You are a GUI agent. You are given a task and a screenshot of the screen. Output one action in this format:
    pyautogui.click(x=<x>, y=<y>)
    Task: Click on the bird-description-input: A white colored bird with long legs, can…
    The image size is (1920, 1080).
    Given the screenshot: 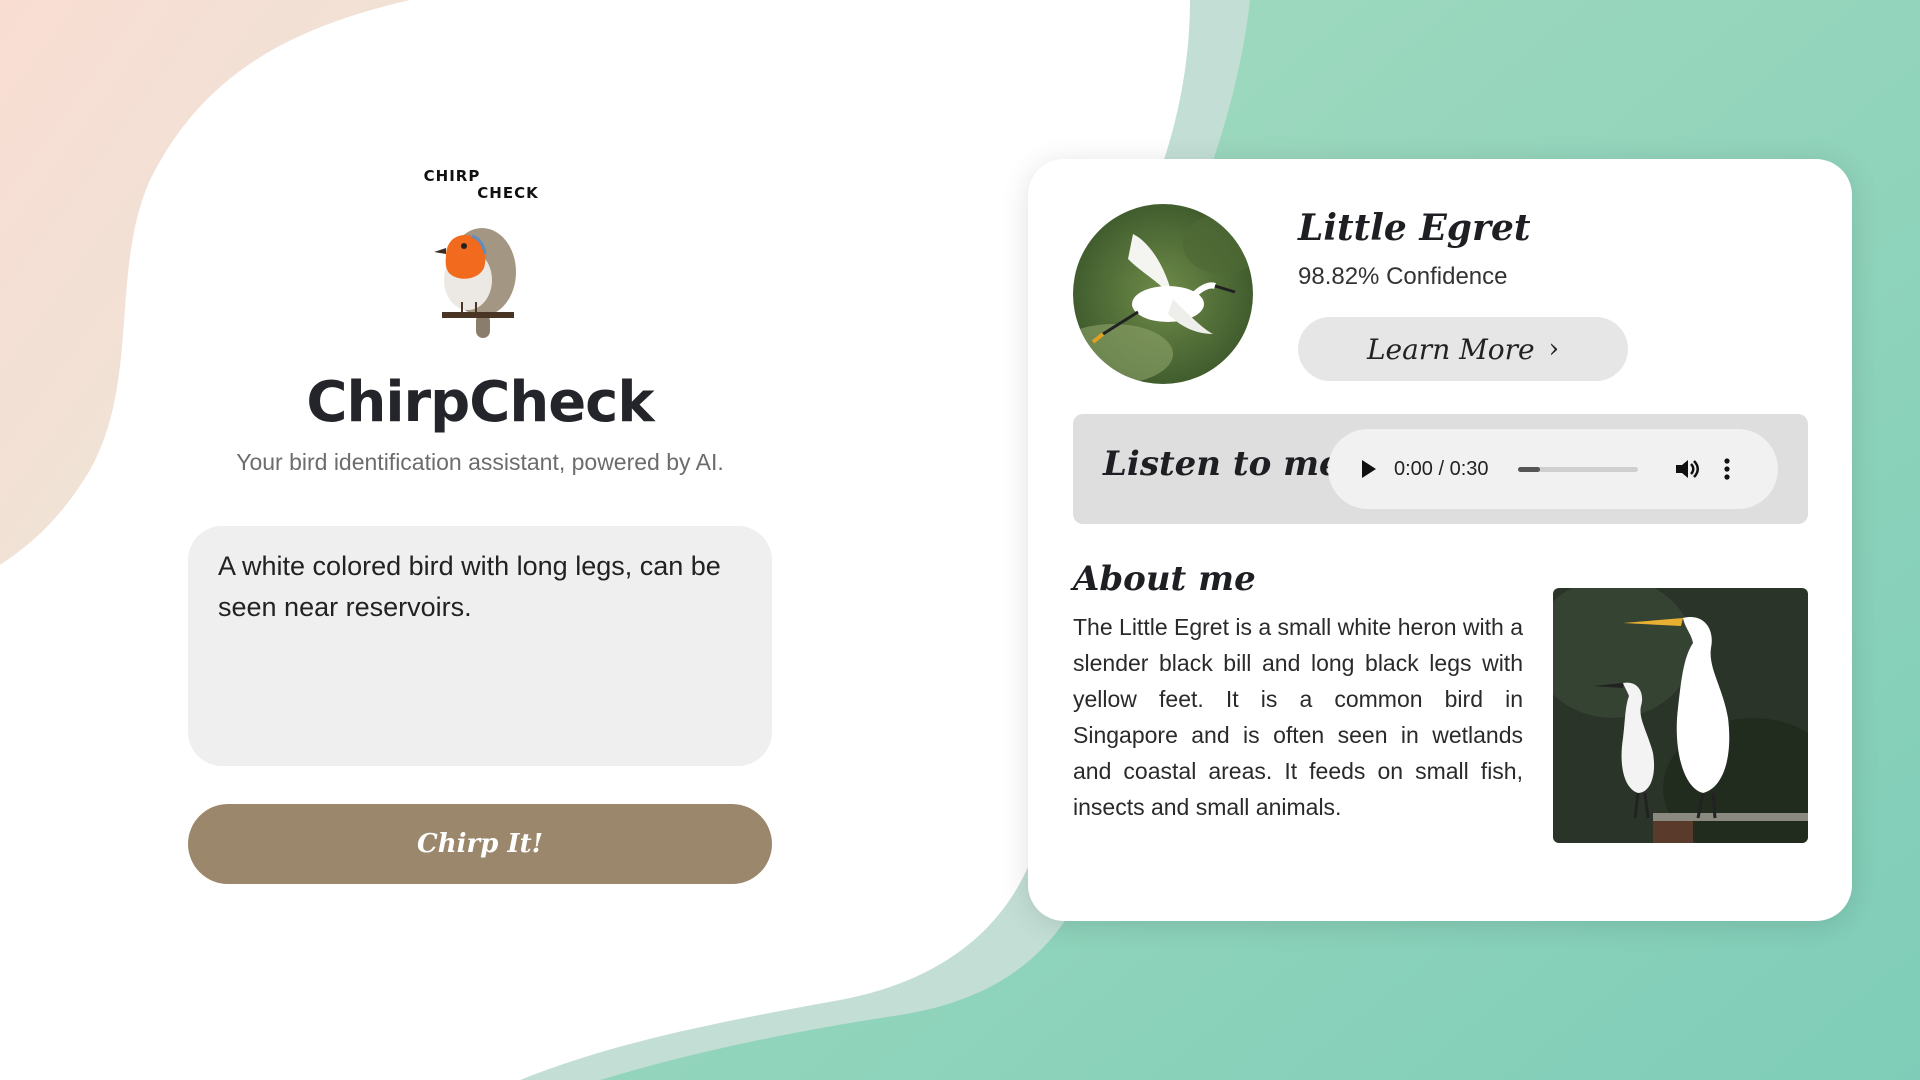 What is the action you would take?
    pyautogui.click(x=480, y=646)
    